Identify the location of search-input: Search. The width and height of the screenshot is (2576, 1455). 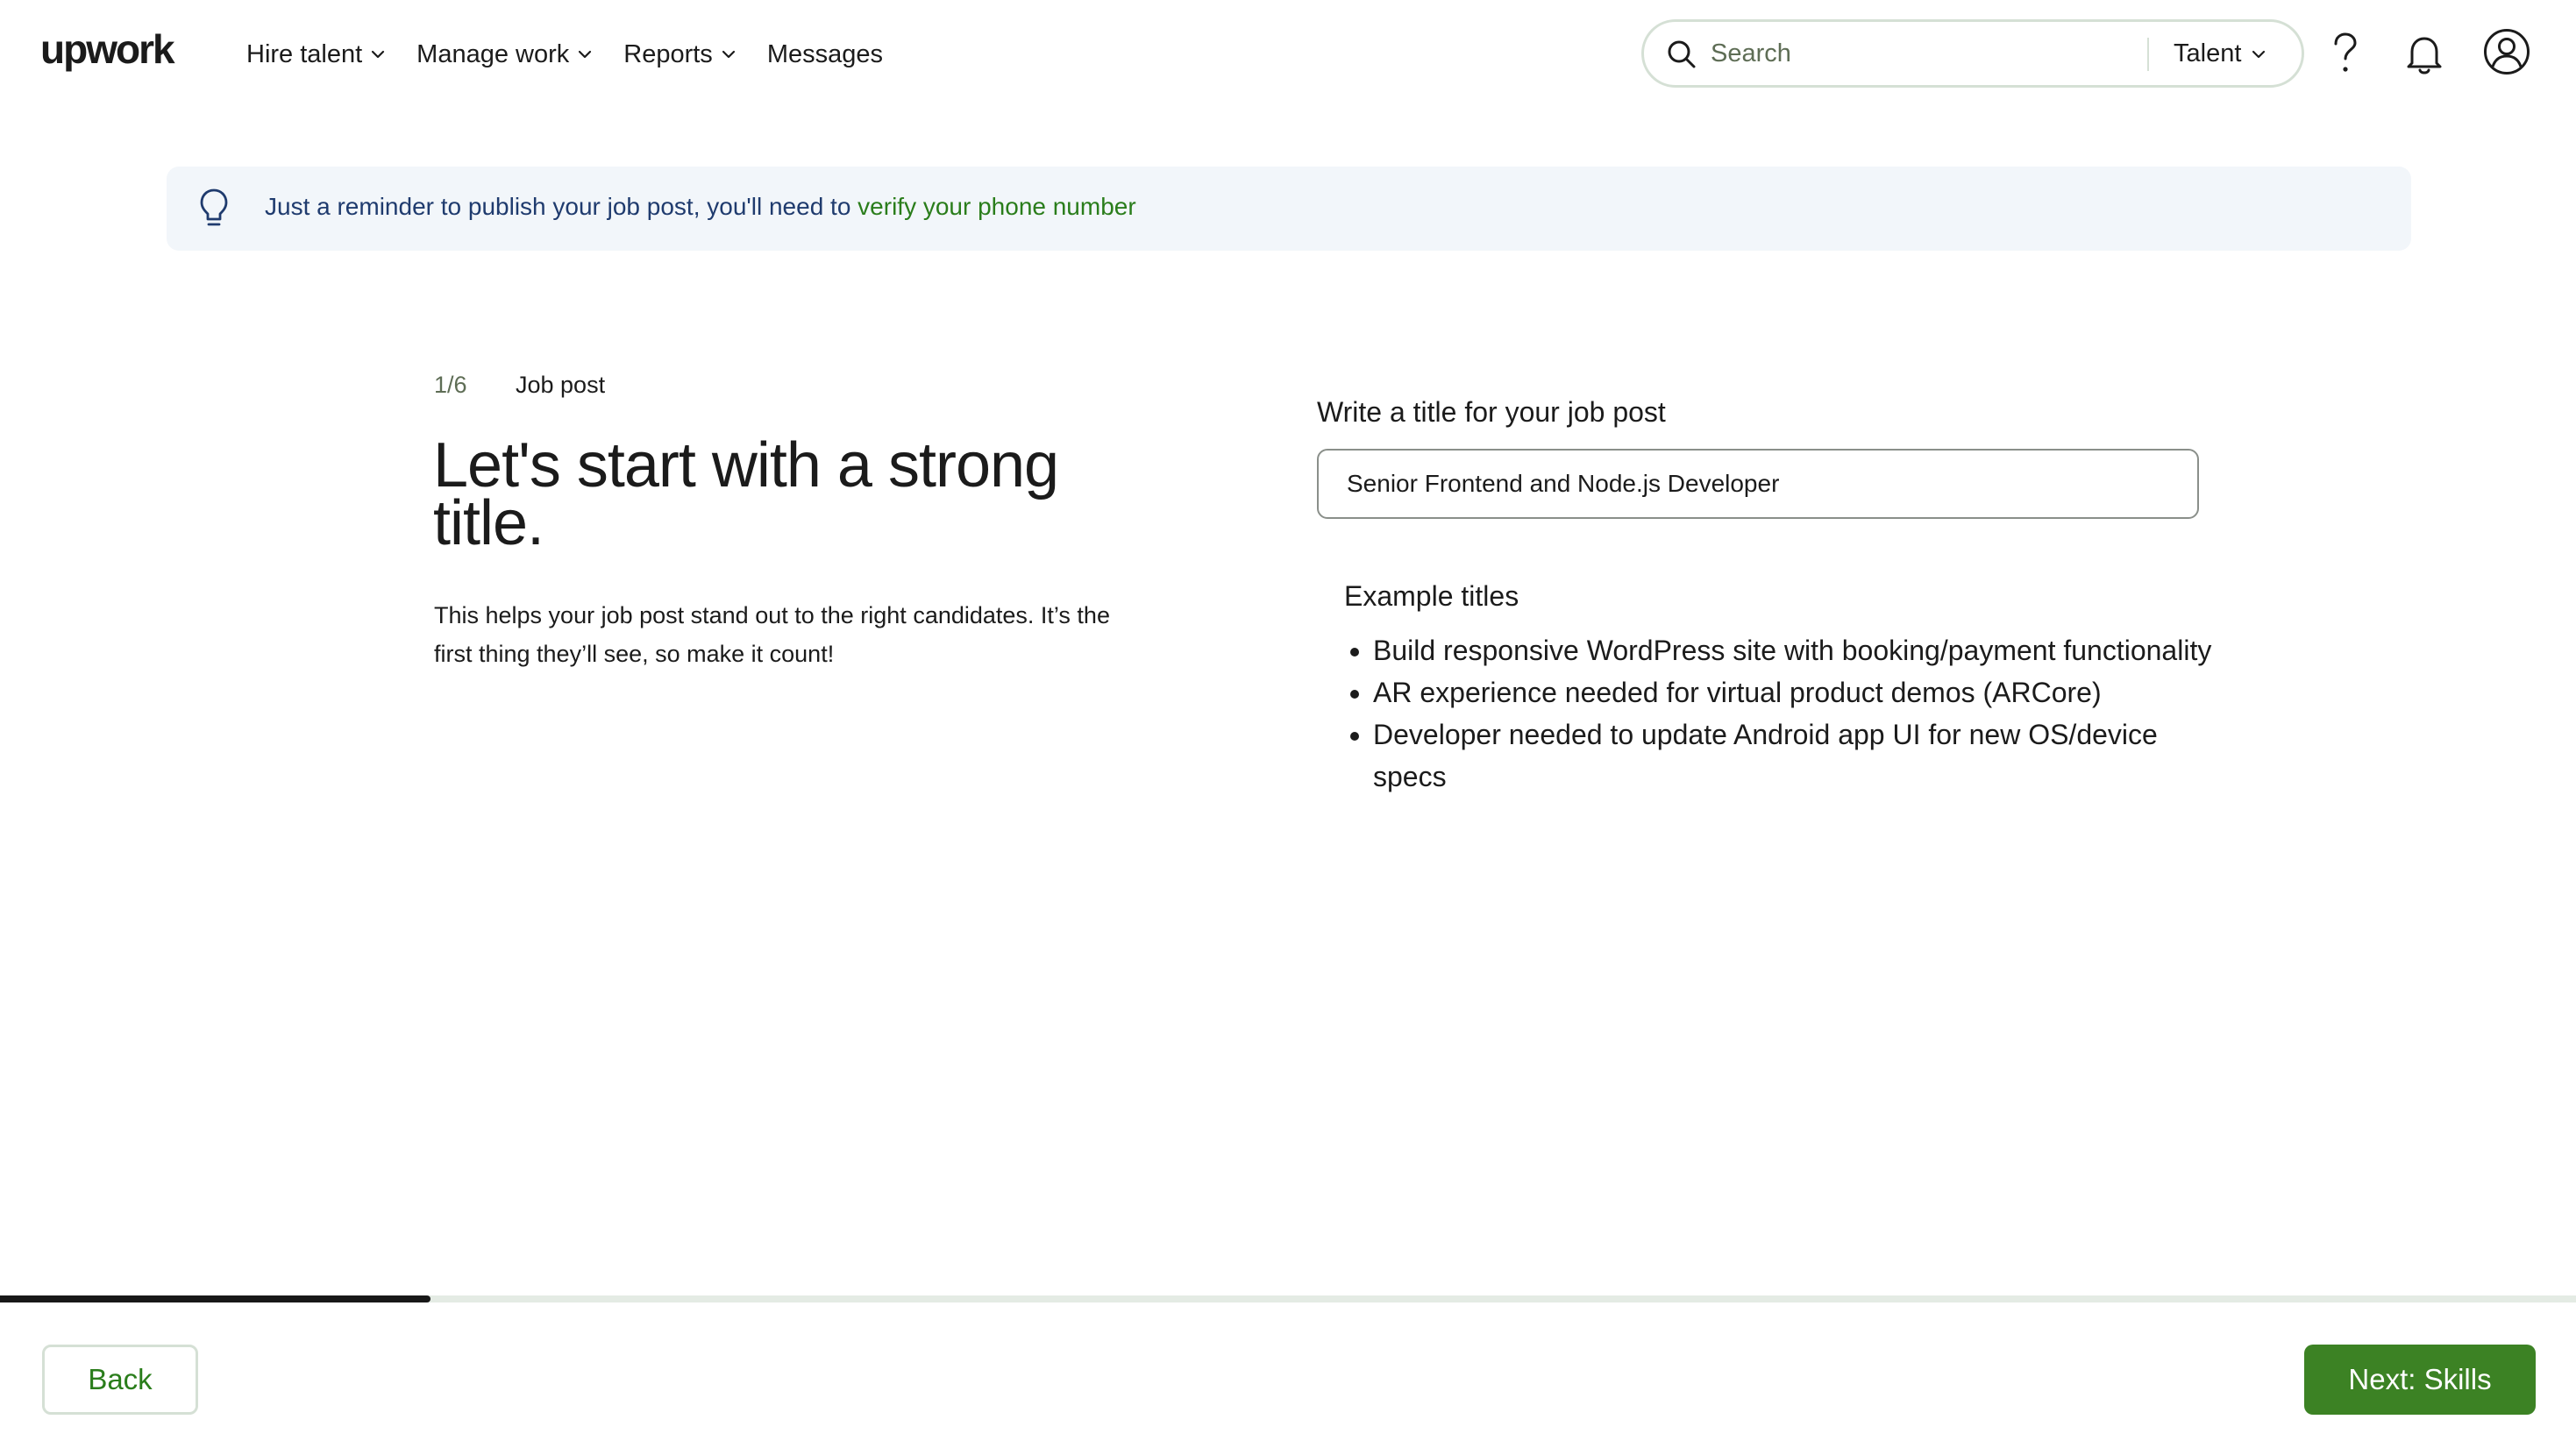
(1751, 53).